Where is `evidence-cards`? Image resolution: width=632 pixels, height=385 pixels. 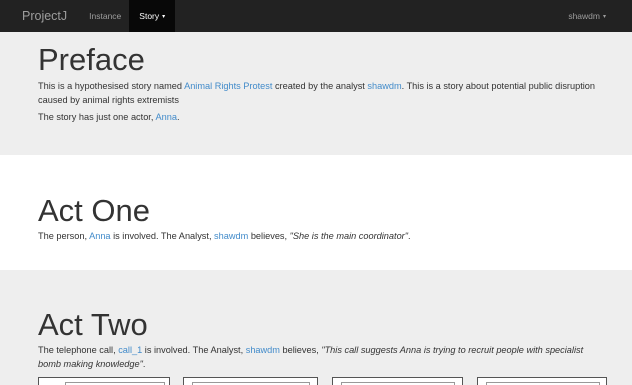
evidence-cards is located at coordinates (316, 381).